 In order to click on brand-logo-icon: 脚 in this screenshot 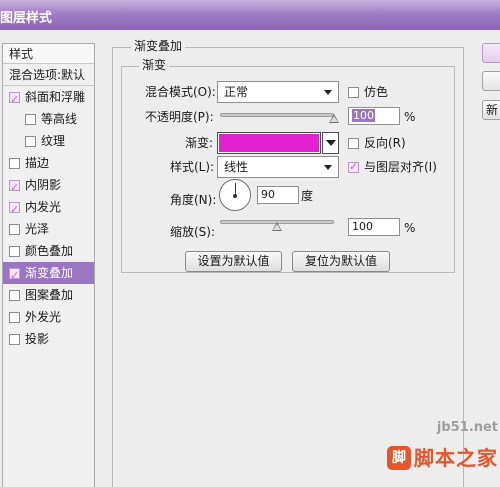, I will do `click(399, 458)`.